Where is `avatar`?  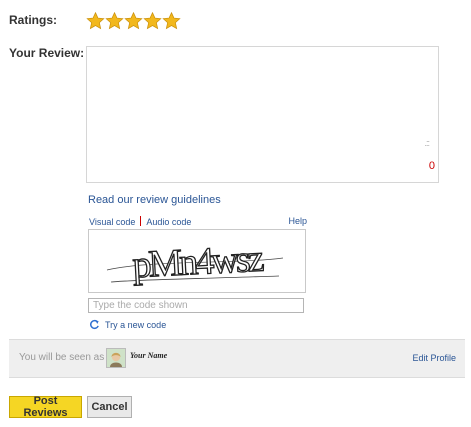
avatar is located at coordinates (116, 358).